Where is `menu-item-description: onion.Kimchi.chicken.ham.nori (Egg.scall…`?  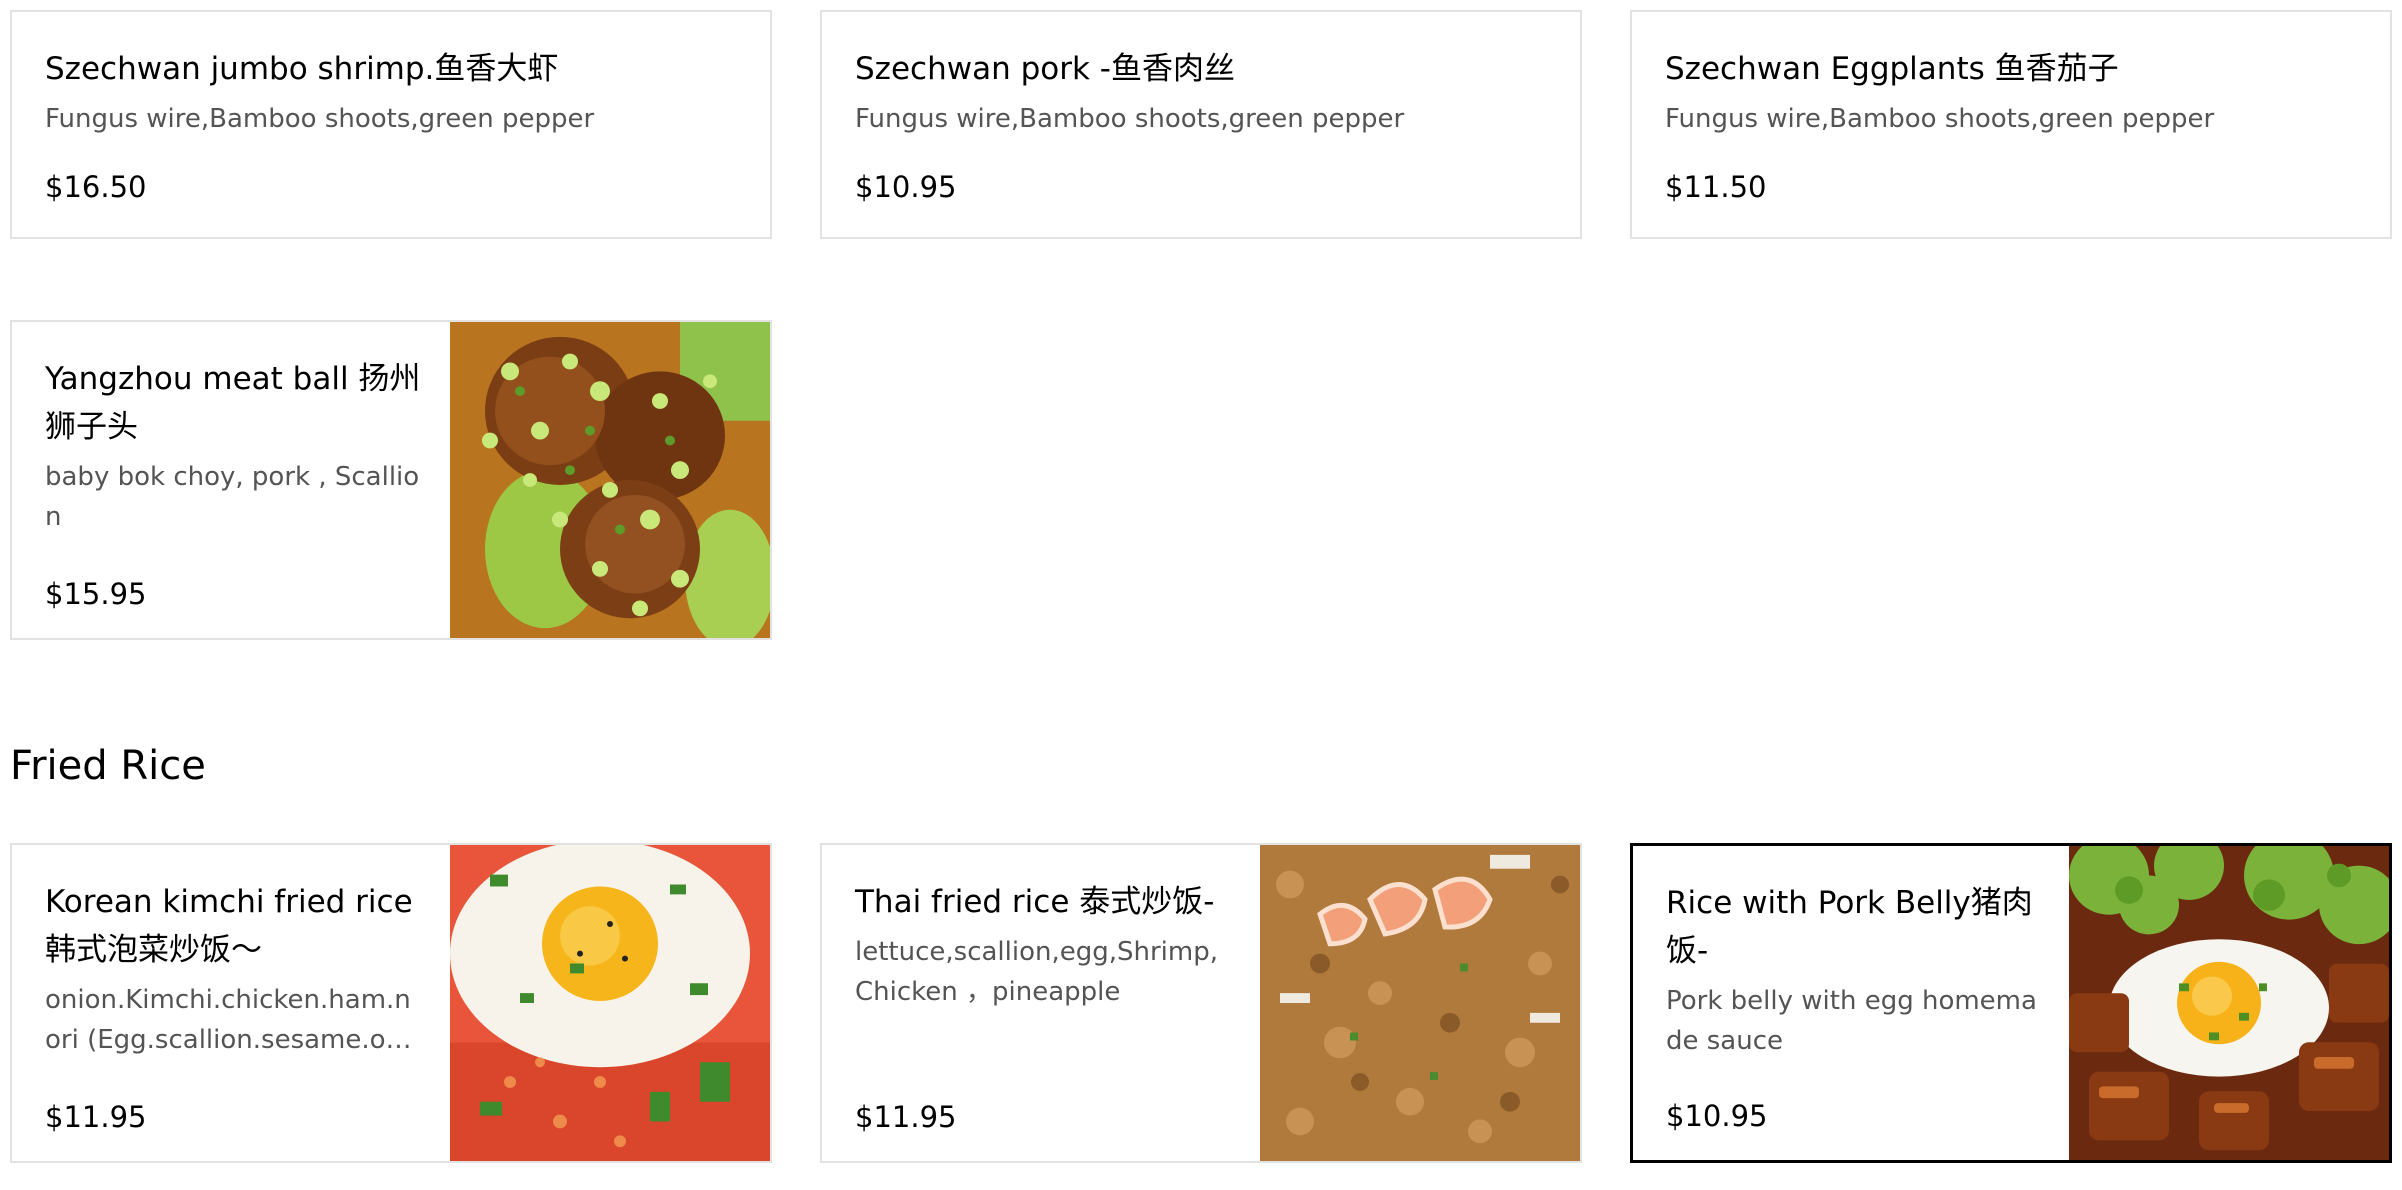
menu-item-description: onion.Kimchi.chicken.ham.nori (Egg.scall… is located at coordinates (228, 1020).